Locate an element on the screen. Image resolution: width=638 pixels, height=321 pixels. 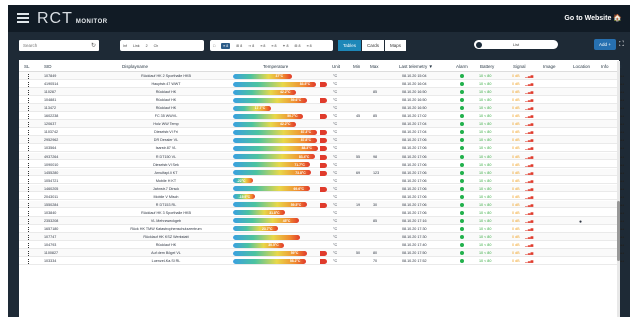
group1-item-2: 2 is located at coordinates (147, 46).